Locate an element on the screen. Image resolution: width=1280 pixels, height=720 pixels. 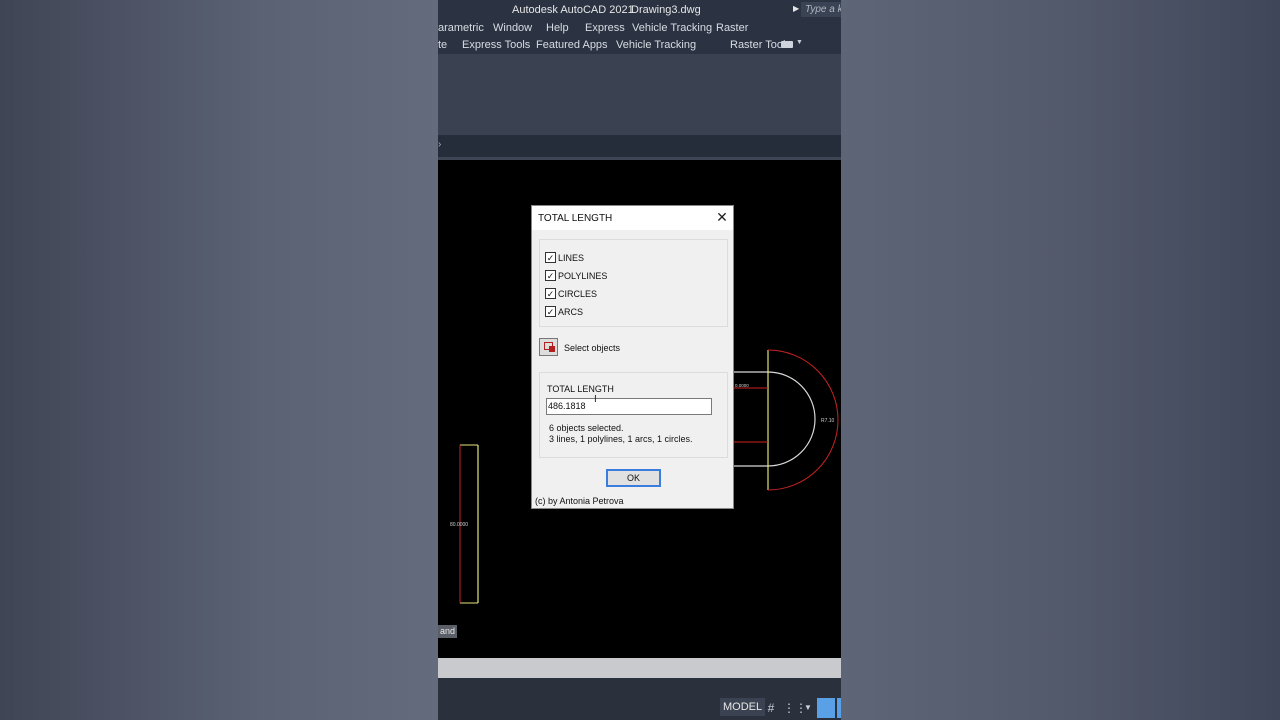
command-line-input is located at coordinates (639, 668).